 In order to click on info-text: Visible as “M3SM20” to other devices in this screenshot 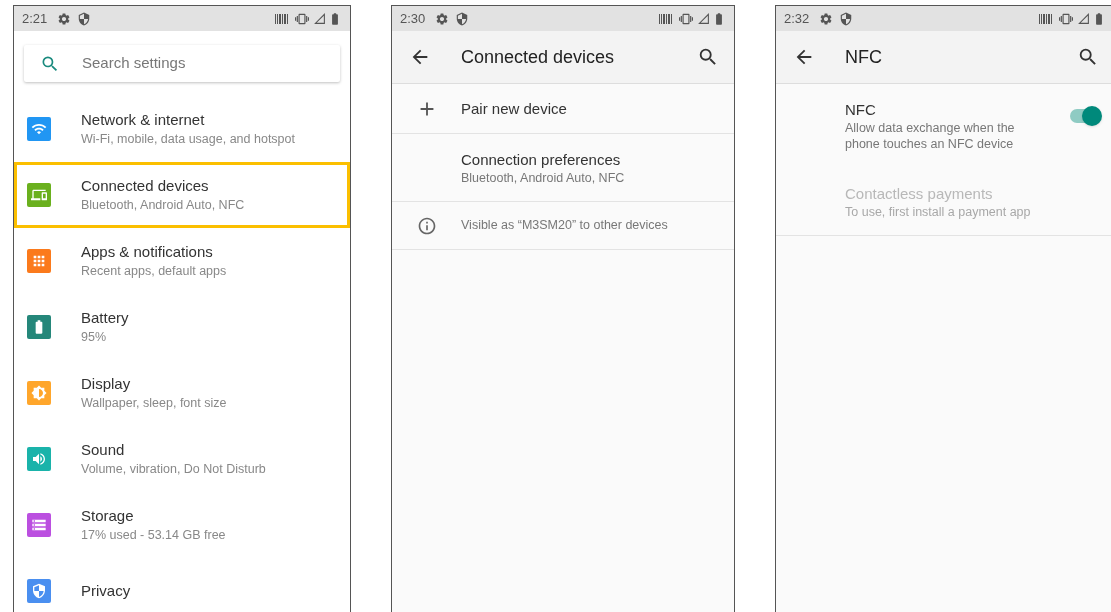, I will do `click(565, 226)`.